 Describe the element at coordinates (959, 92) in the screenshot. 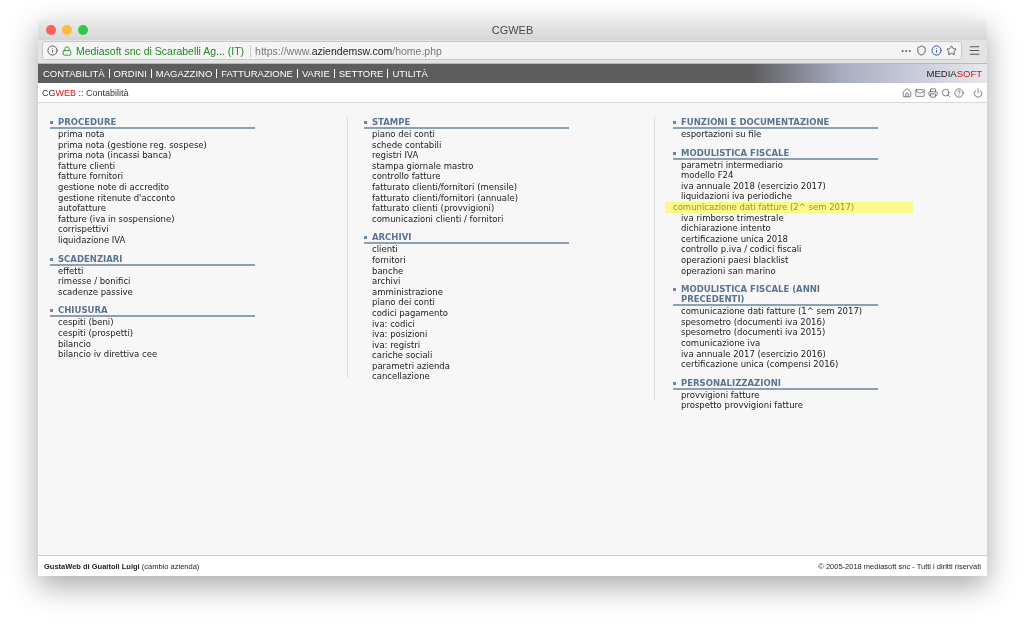

I see `help-icon` at that location.